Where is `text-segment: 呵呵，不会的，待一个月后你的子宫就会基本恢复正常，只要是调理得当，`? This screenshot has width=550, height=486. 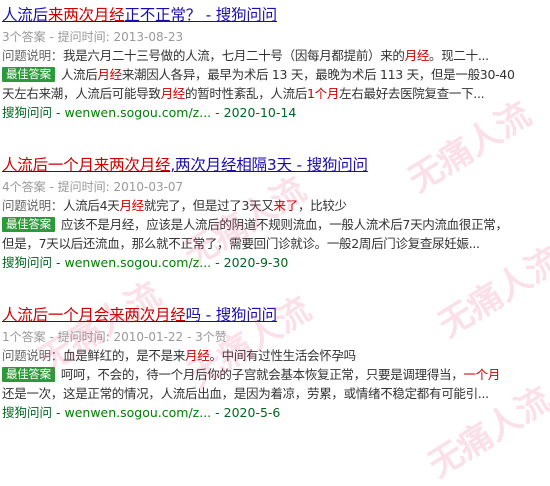 text-segment: 呵呵，不会的，待一个月后你的子宫就会基本恢复正常，只要是调理得当， is located at coordinates (262, 374).